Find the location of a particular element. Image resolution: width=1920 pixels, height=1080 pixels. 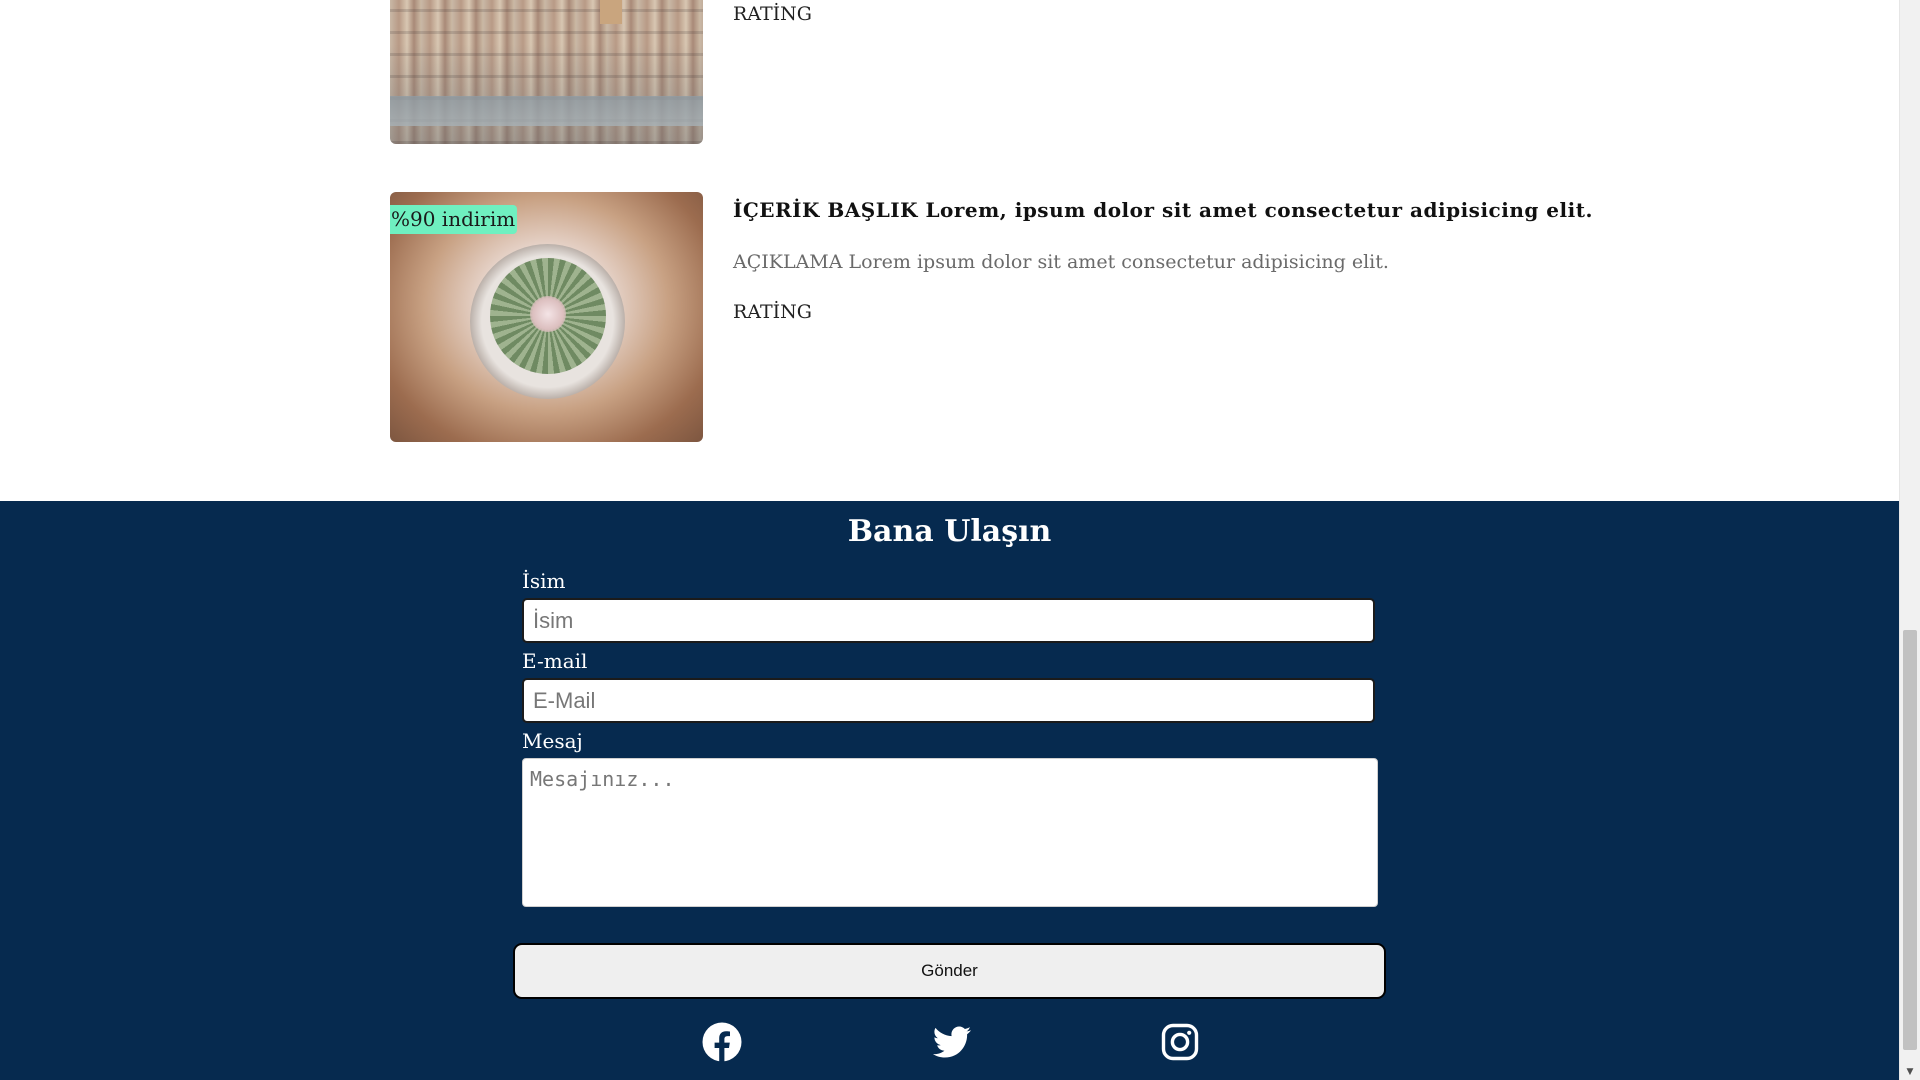

name-label: İsim is located at coordinates (544, 581).